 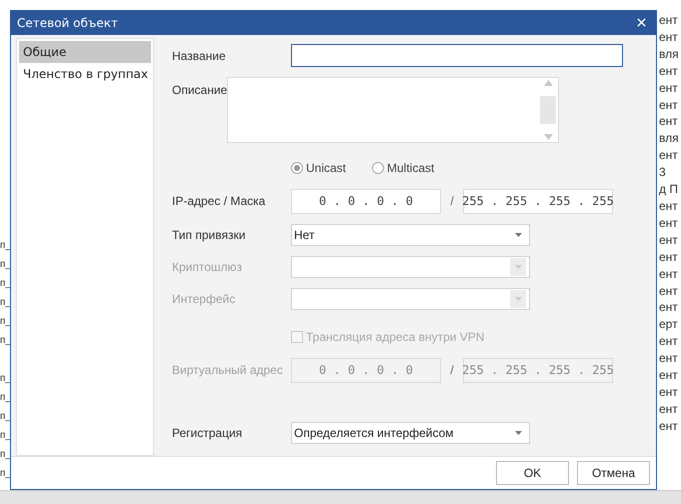 I want to click on radio-label: Unicast, so click(x=326, y=168).